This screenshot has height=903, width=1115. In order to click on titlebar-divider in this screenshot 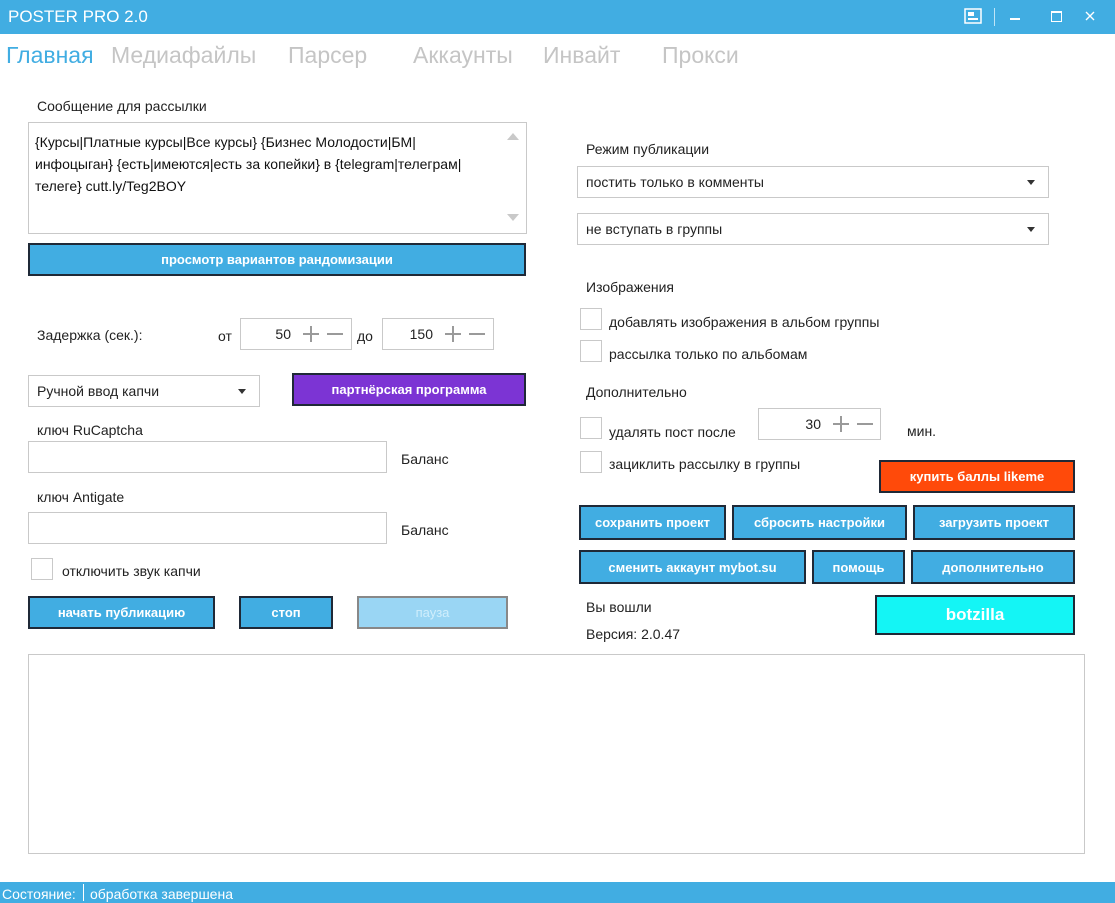, I will do `click(994, 17)`.